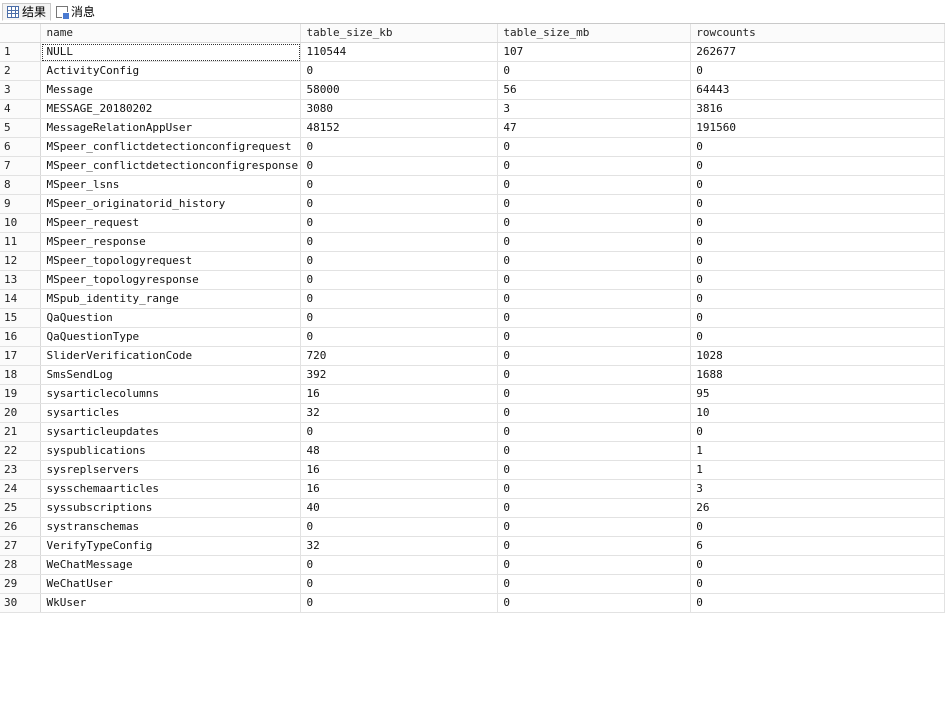 The image size is (945, 701). What do you see at coordinates (817, 413) in the screenshot?
I see `rowcounts-cell: 10` at bounding box center [817, 413].